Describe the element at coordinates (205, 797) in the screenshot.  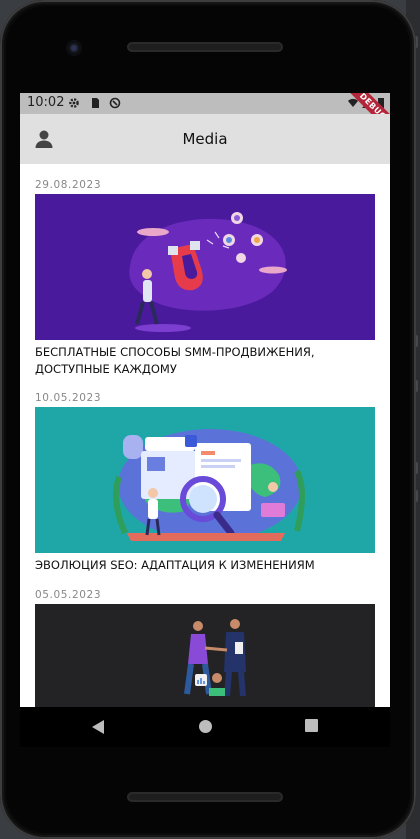
I see `bottom-speaker` at that location.